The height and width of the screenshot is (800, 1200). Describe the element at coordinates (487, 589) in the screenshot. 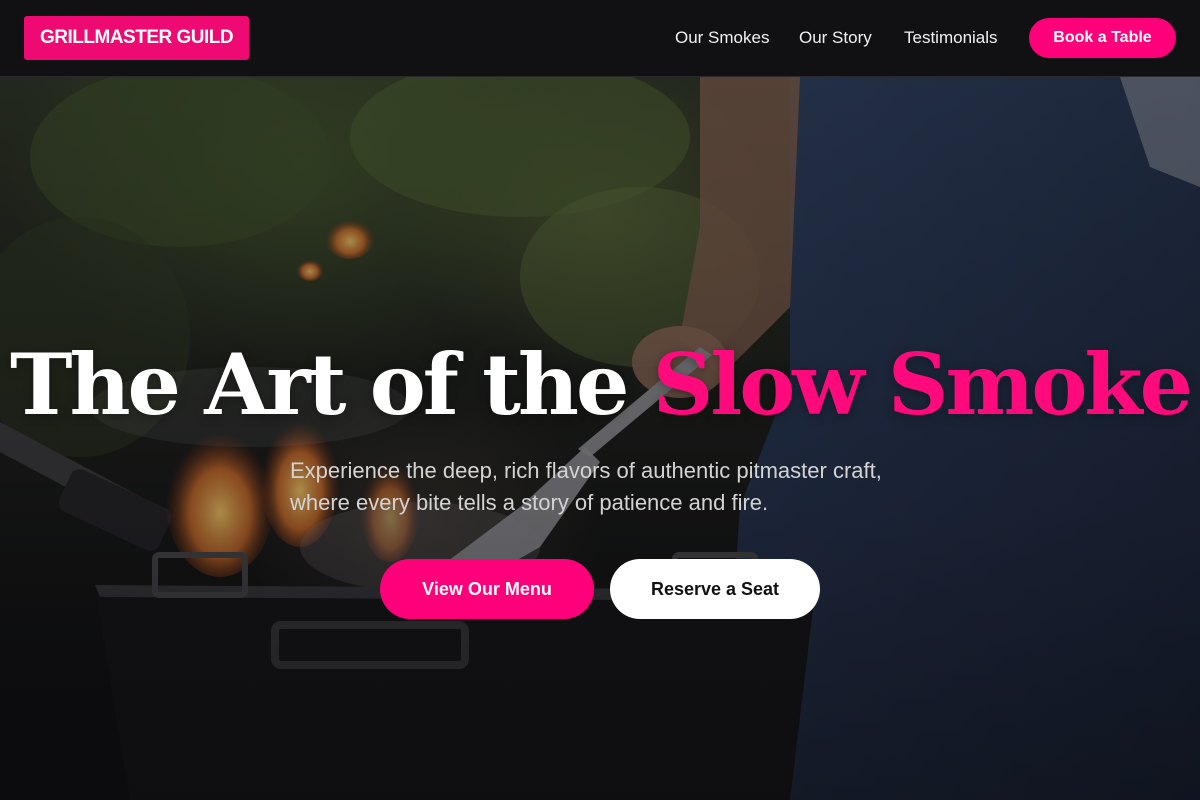

I see `view-menu-button: View Our Menu` at that location.